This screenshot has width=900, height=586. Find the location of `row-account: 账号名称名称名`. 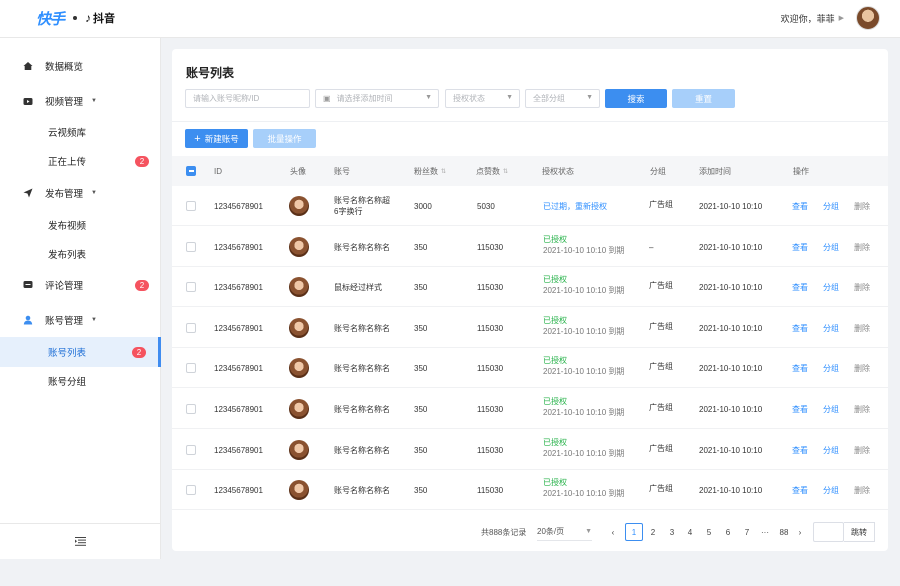

row-account: 账号名称名称名 is located at coordinates (362, 247).